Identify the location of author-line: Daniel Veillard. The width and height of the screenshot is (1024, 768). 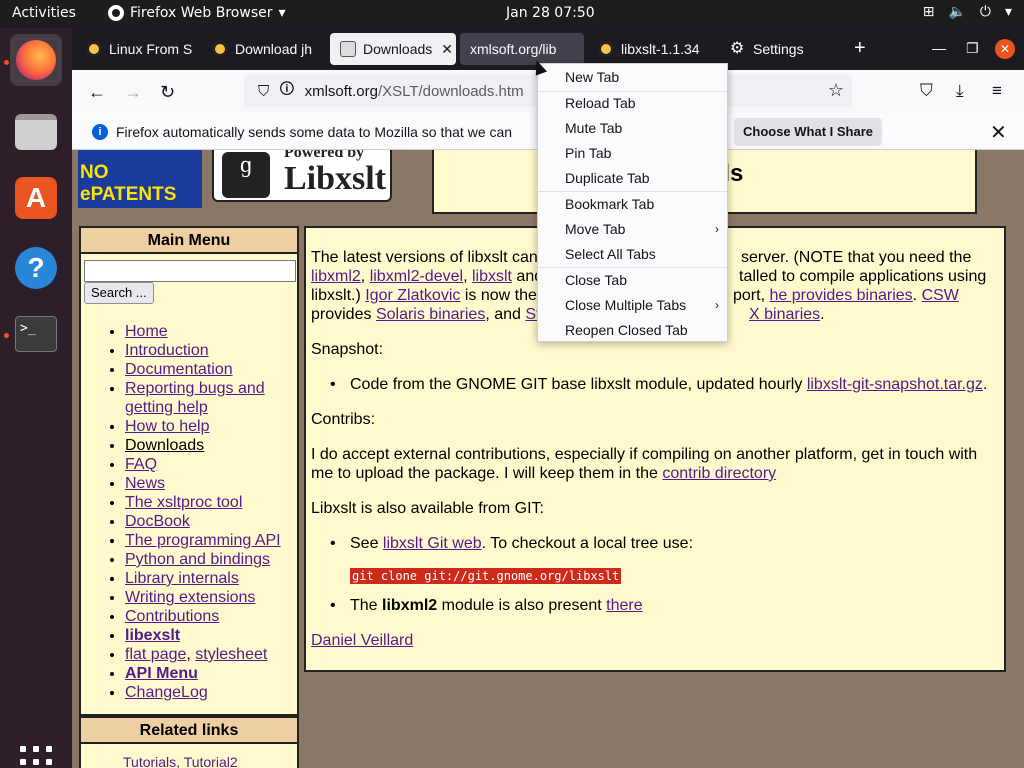
(651, 640).